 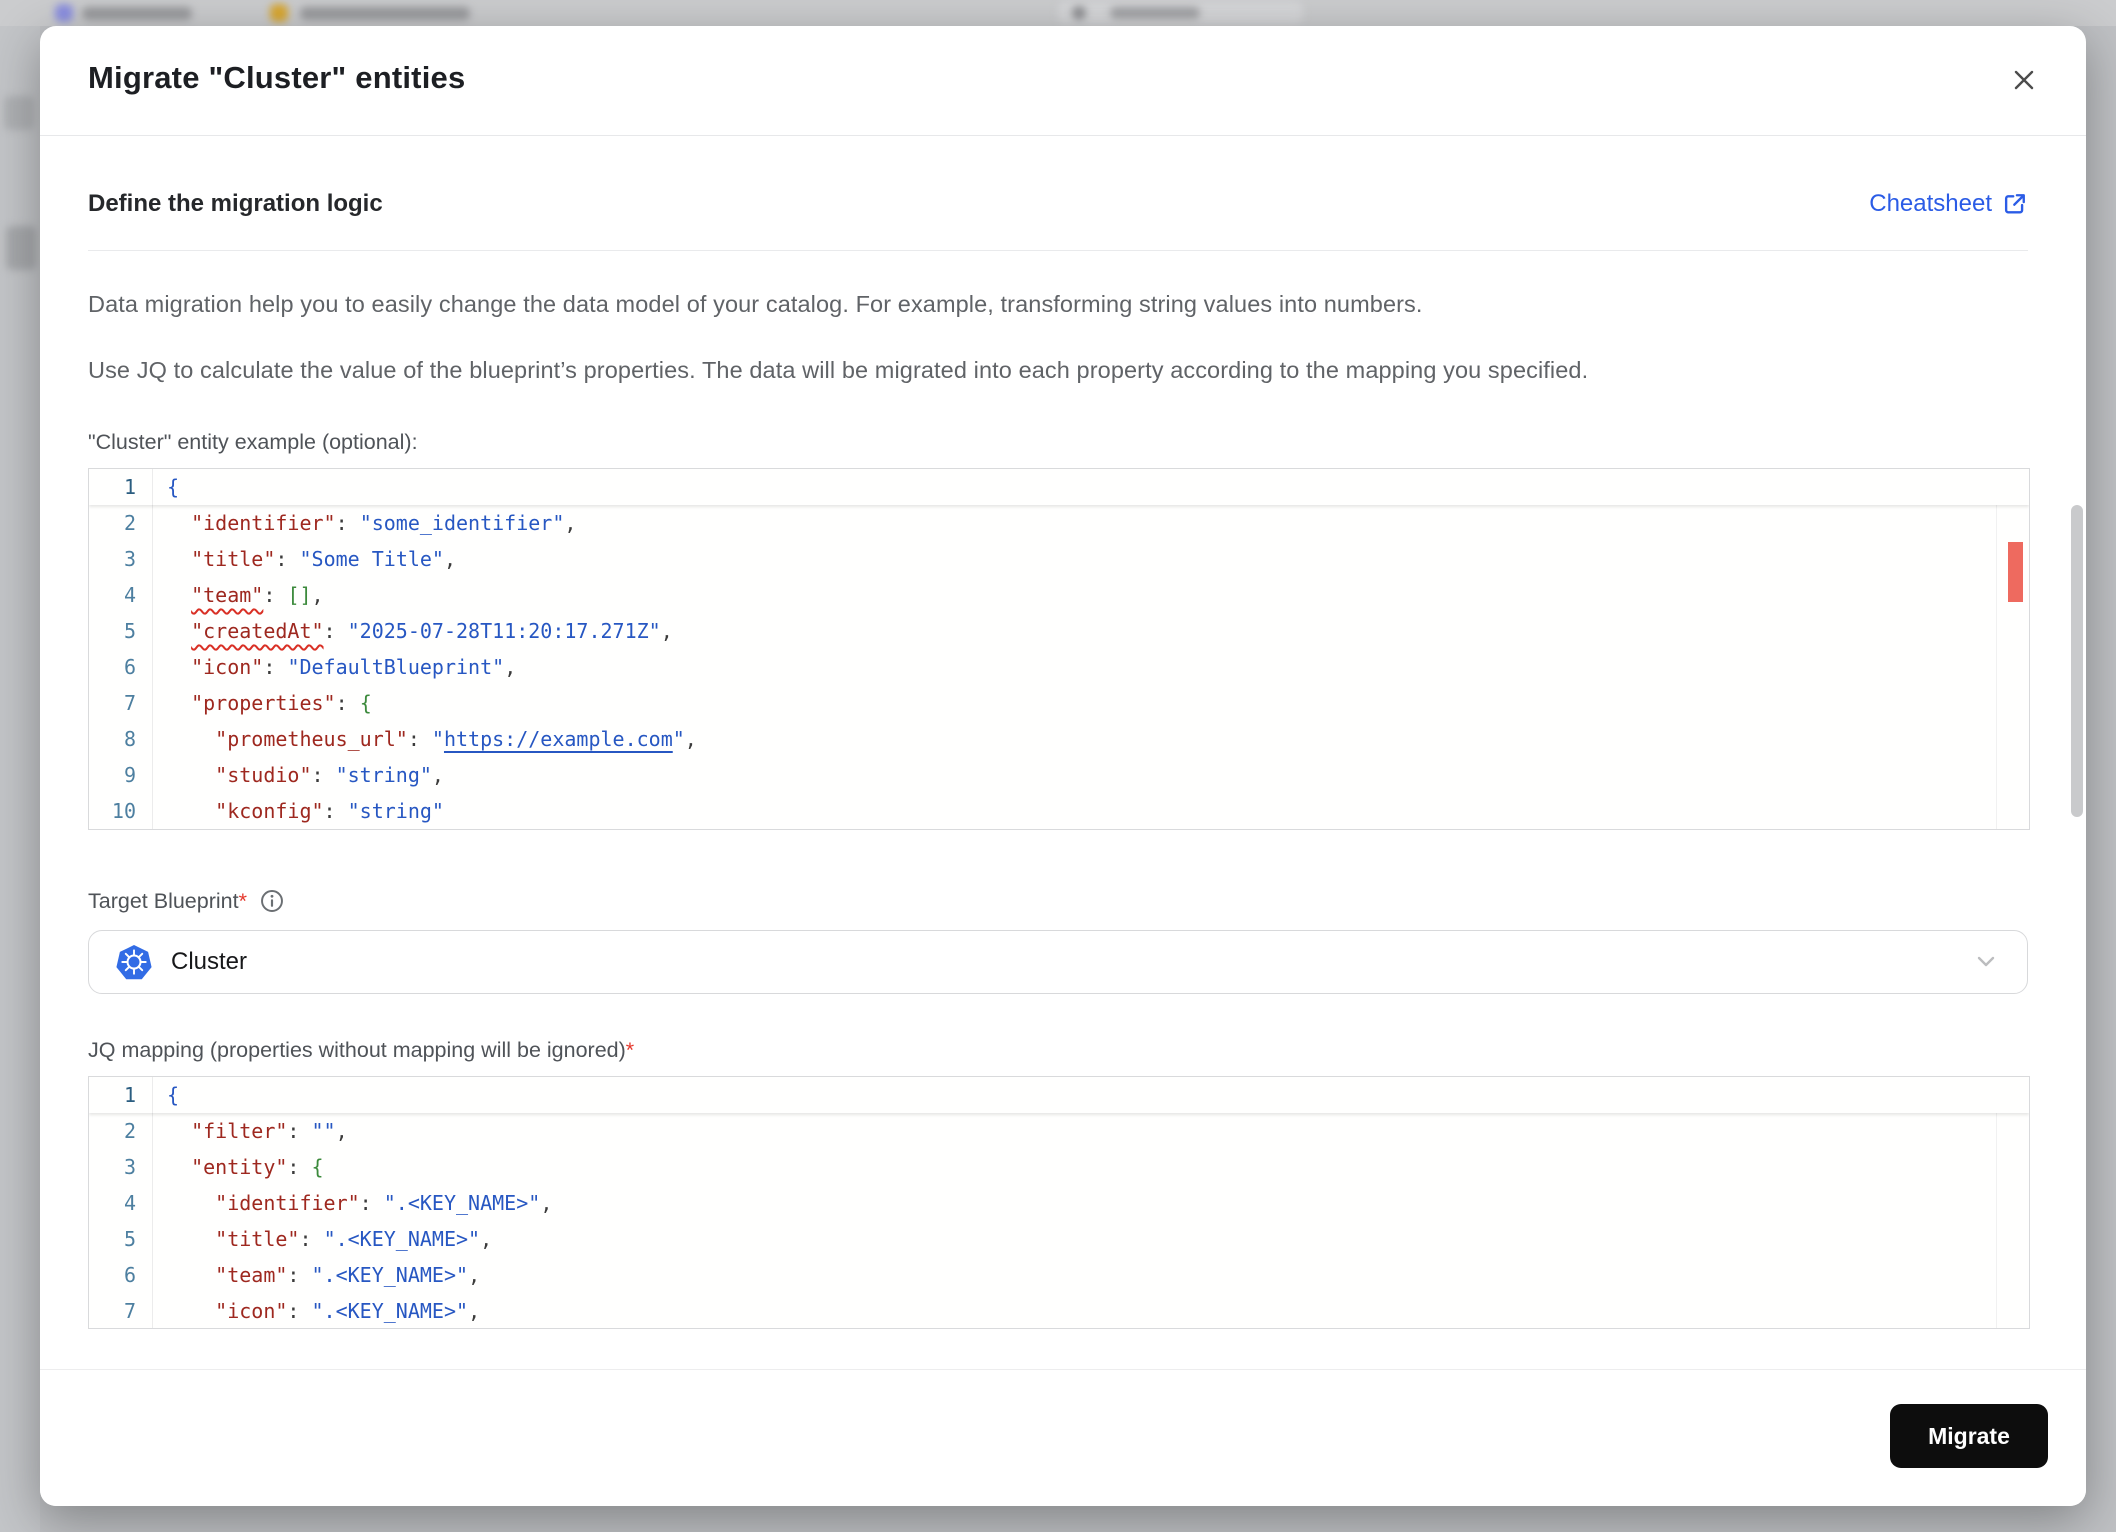 I want to click on code-line: 5 "title": ".<KEY_NAME>",, so click(x=1059, y=1239).